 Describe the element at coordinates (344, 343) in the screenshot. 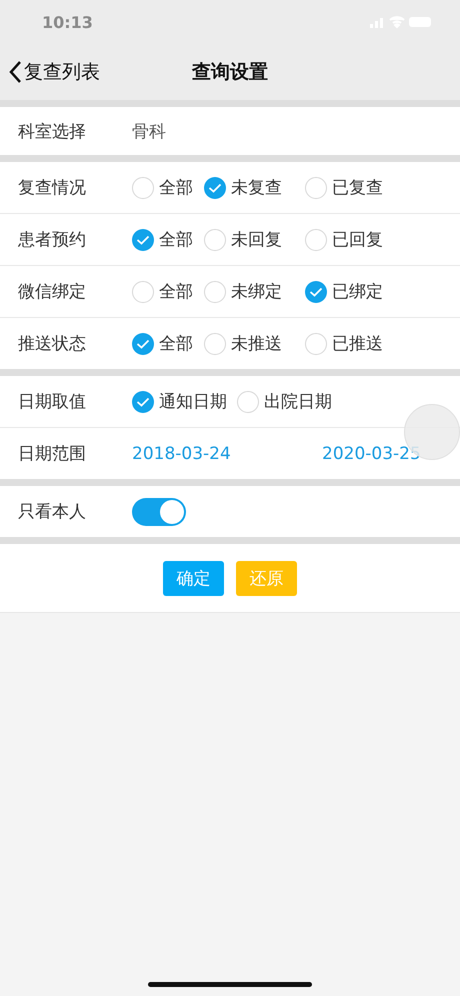

I see `radio-option: 已推送` at that location.